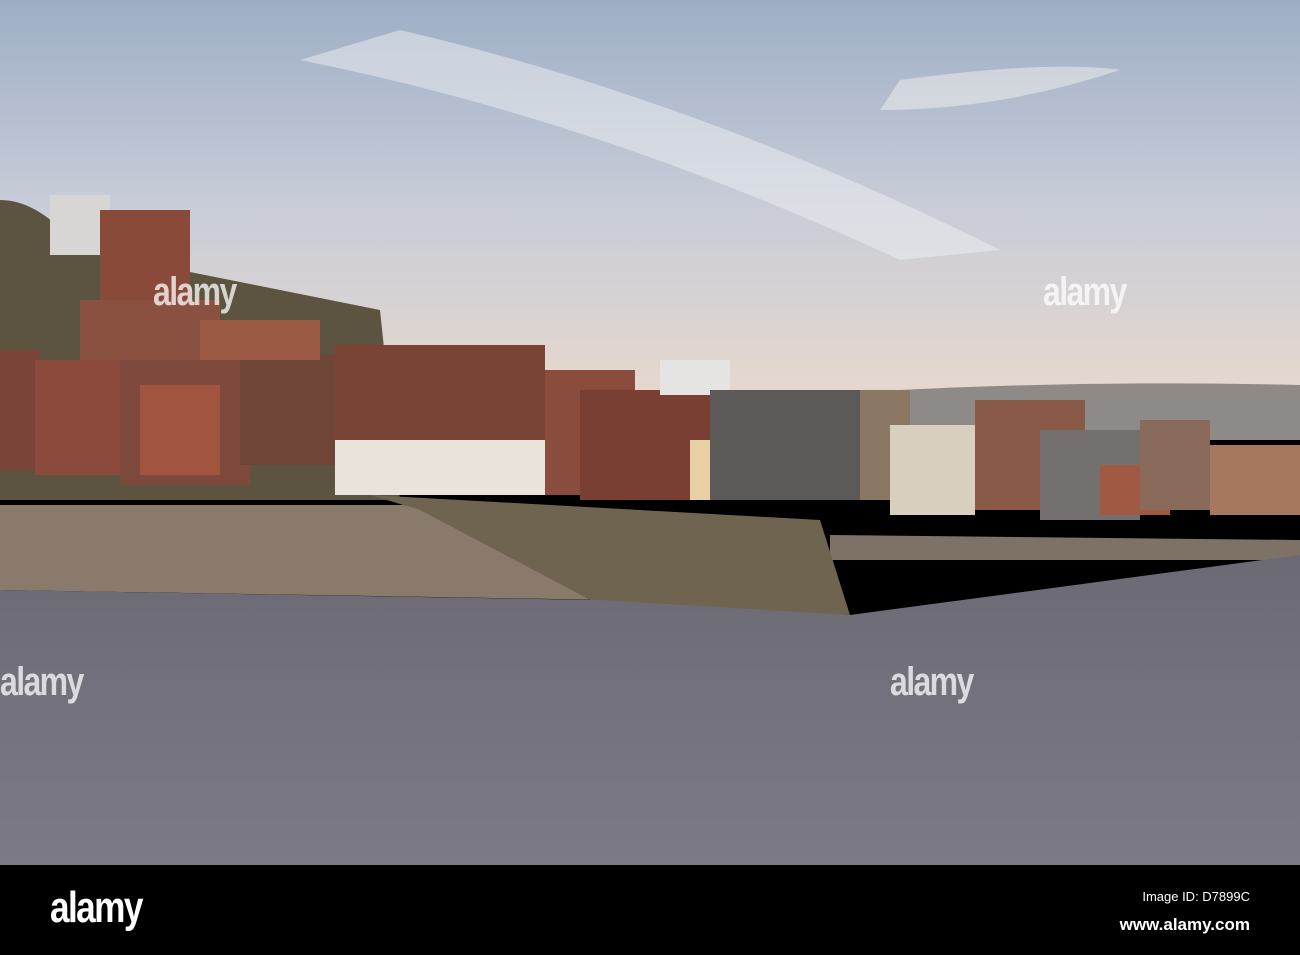 This screenshot has height=955, width=1300. I want to click on website-link: www.alamy.com, so click(1184, 924).